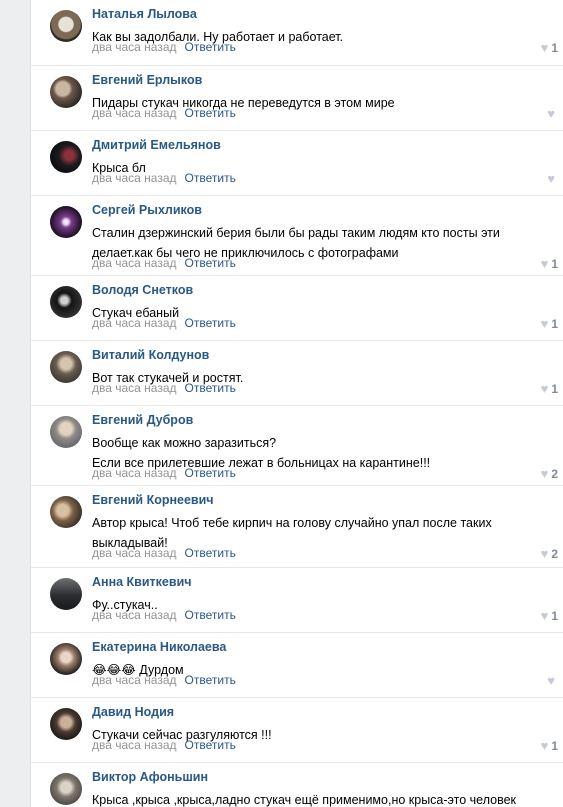 The width and height of the screenshot is (563, 807). What do you see at coordinates (133, 712) in the screenshot?
I see `author-name: Давид Нодия` at bounding box center [133, 712].